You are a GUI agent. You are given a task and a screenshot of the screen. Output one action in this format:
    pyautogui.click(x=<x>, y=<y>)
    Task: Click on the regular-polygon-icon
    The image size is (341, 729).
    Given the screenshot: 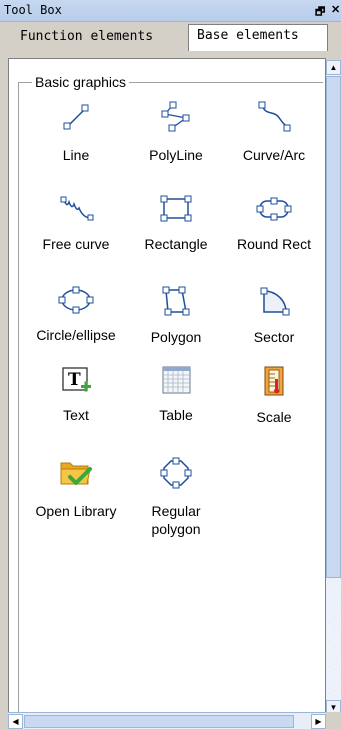 What is the action you would take?
    pyautogui.click(x=176, y=473)
    